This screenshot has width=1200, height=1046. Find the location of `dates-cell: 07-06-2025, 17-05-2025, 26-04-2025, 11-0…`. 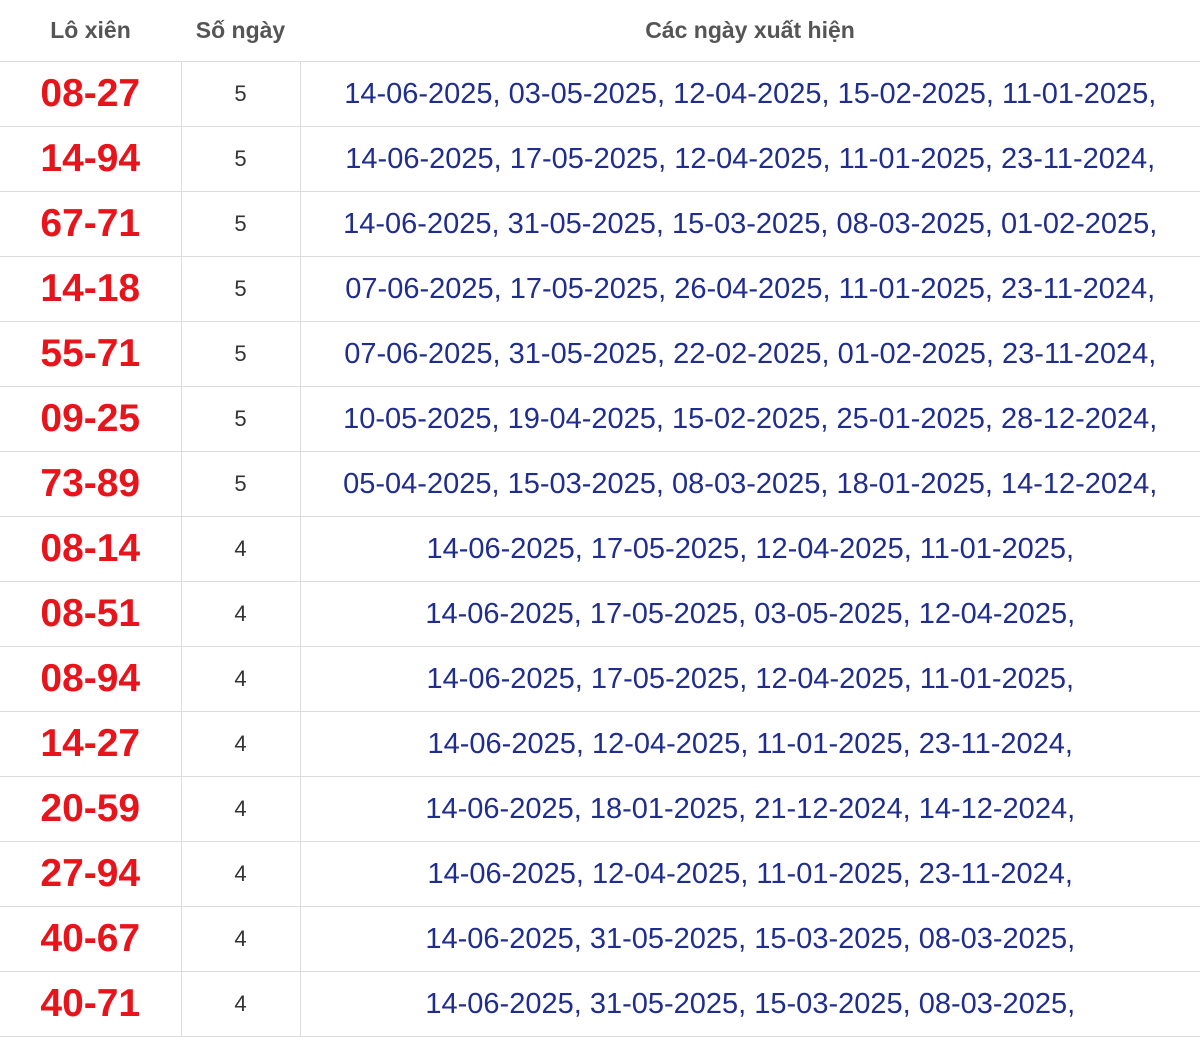

dates-cell: 07-06-2025, 17-05-2025, 26-04-2025, 11-0… is located at coordinates (750, 289).